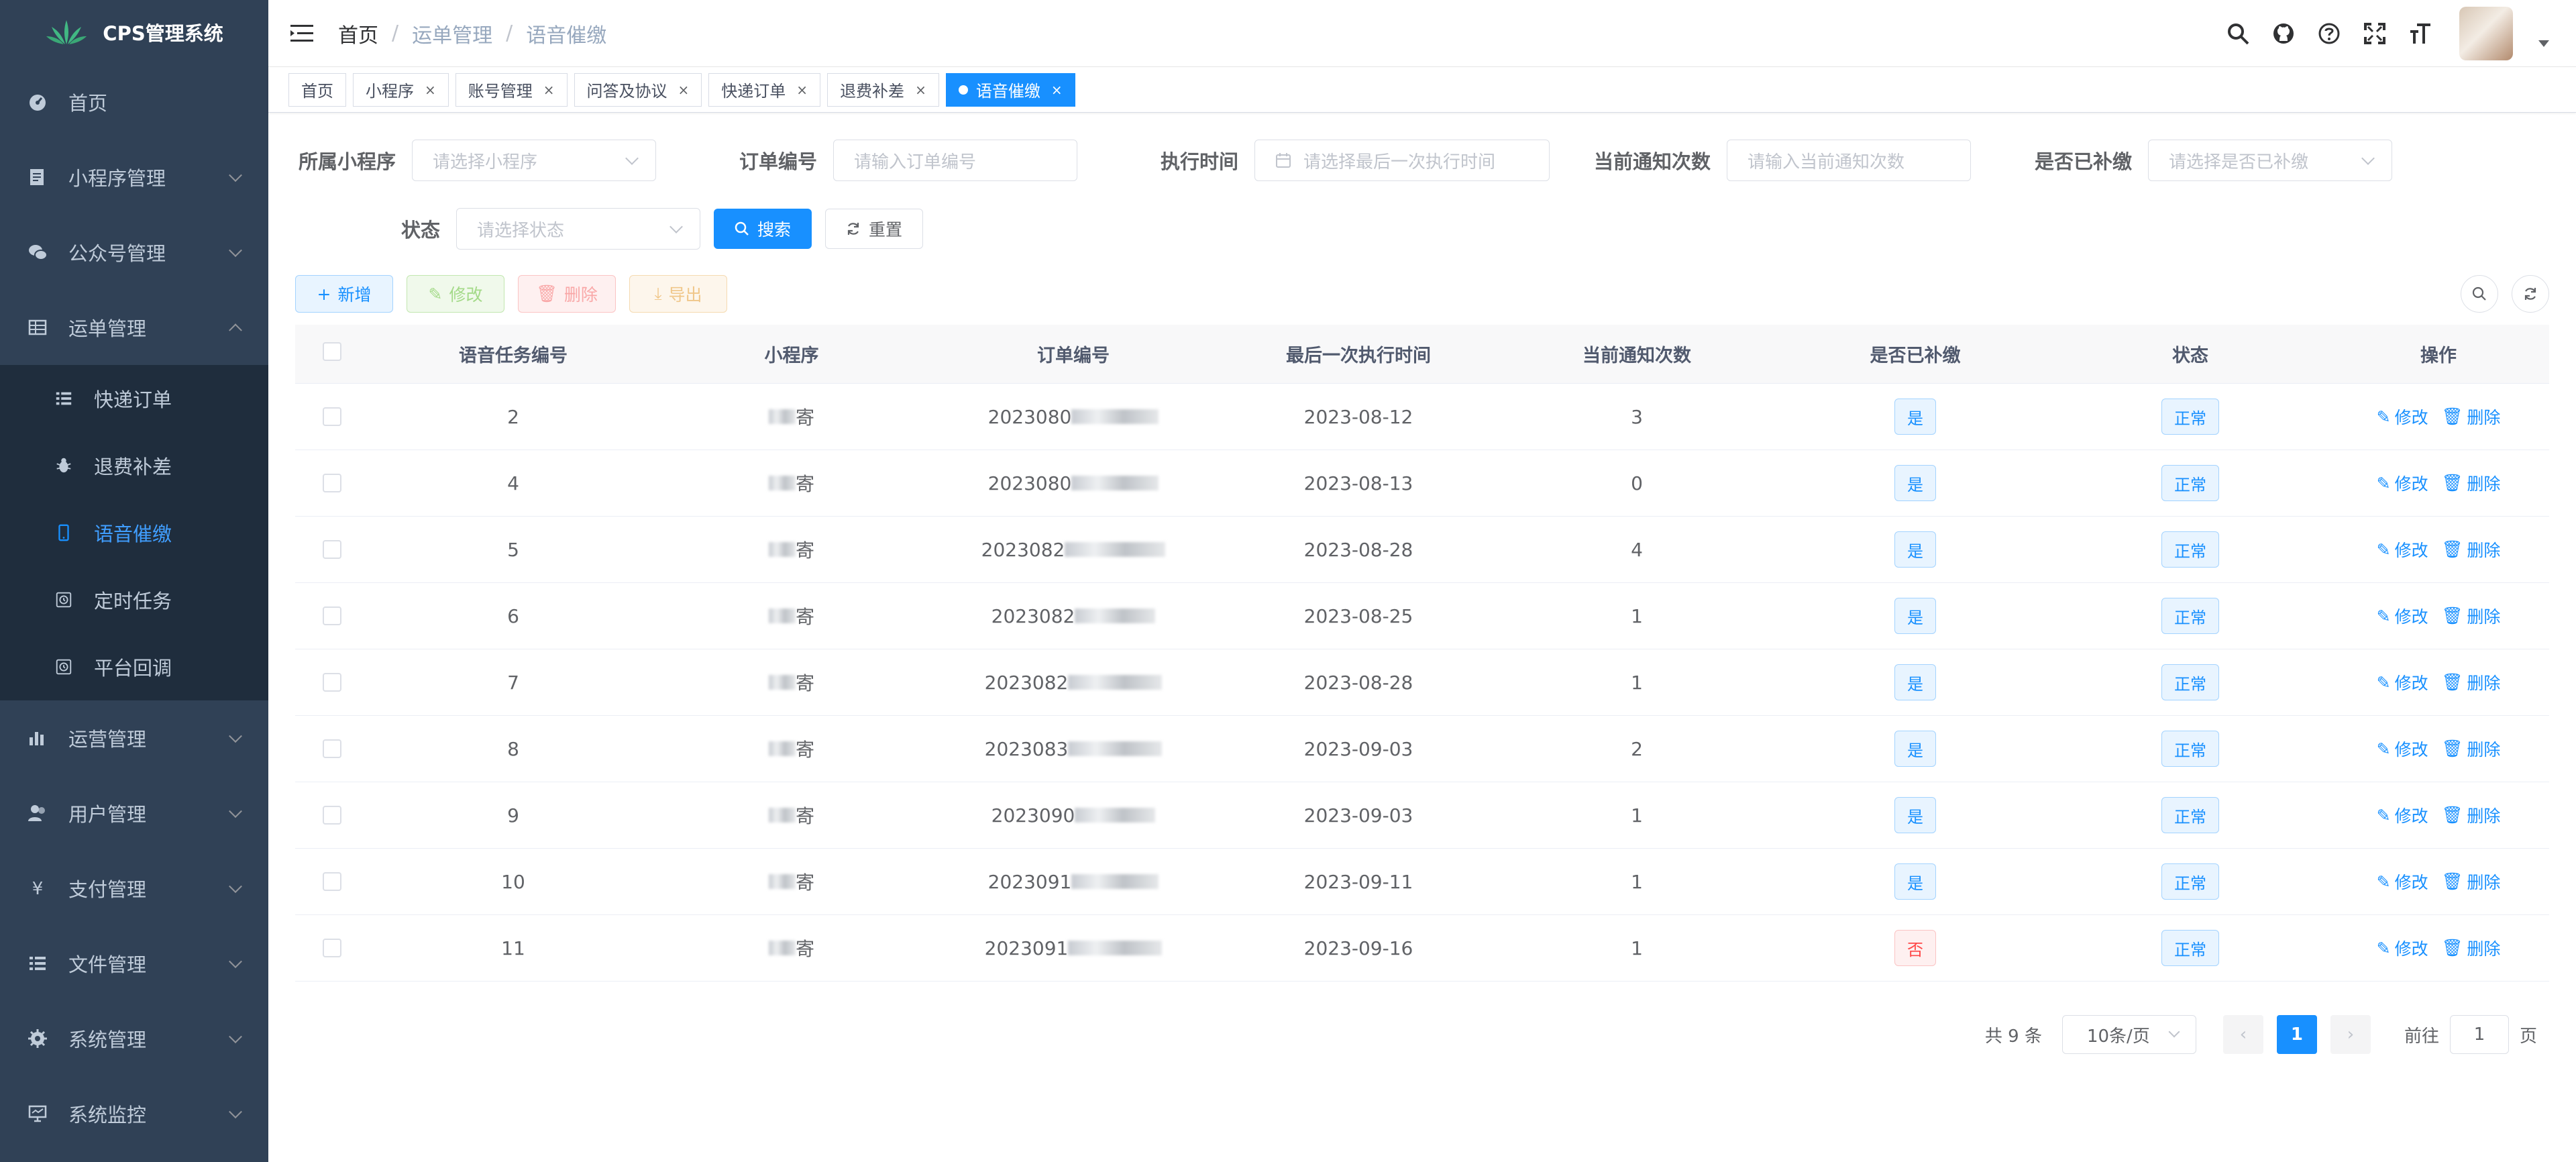  What do you see at coordinates (134, 1038) in the screenshot?
I see `sidebar-item: 系统管理` at bounding box center [134, 1038].